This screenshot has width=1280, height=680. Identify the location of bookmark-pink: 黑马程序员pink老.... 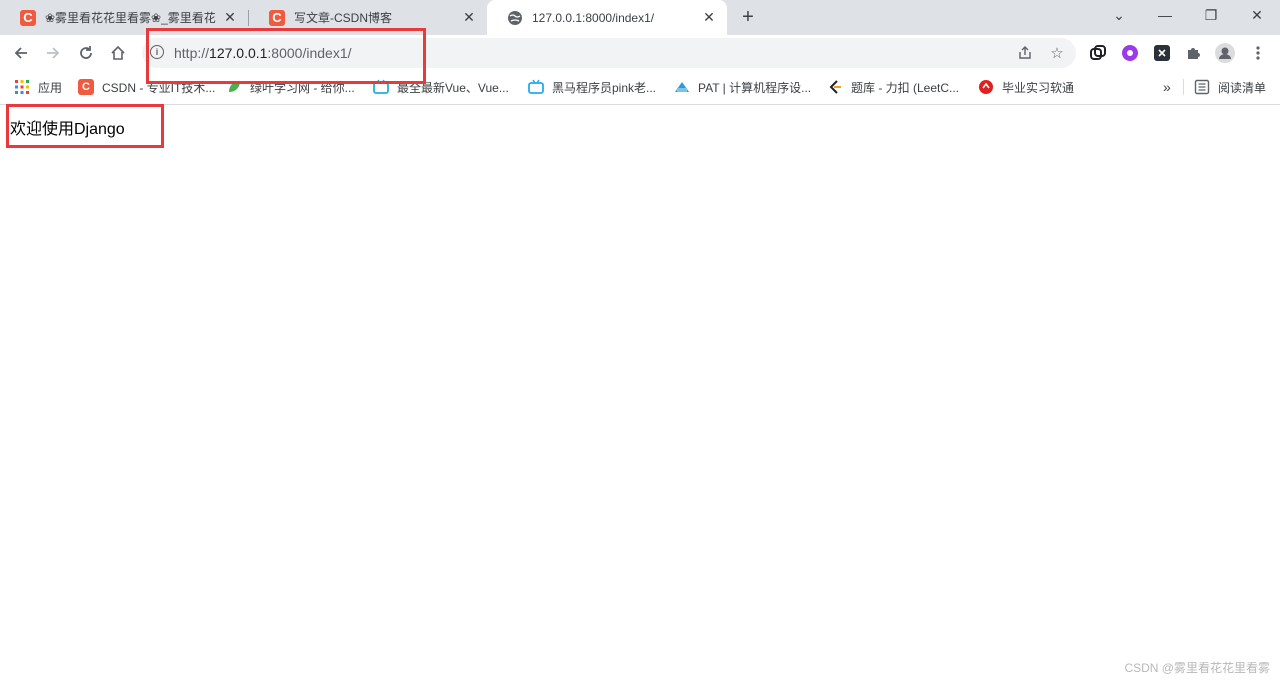
(592, 87).